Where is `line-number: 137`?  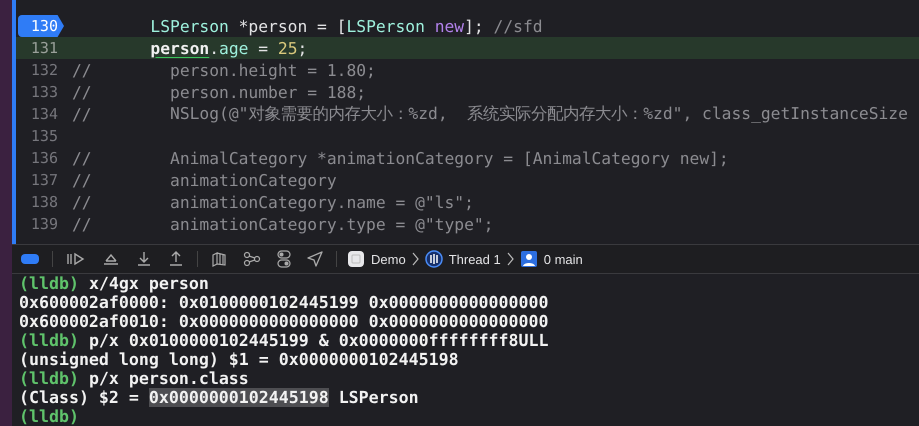
line-number: 137 is located at coordinates (44, 180).